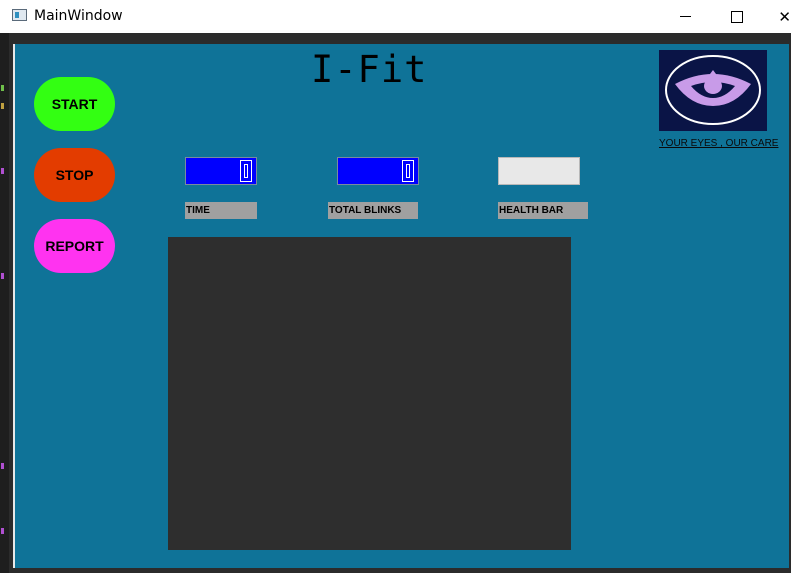 The width and height of the screenshot is (791, 573). What do you see at coordinates (221, 210) in the screenshot?
I see `time-label: TIME` at bounding box center [221, 210].